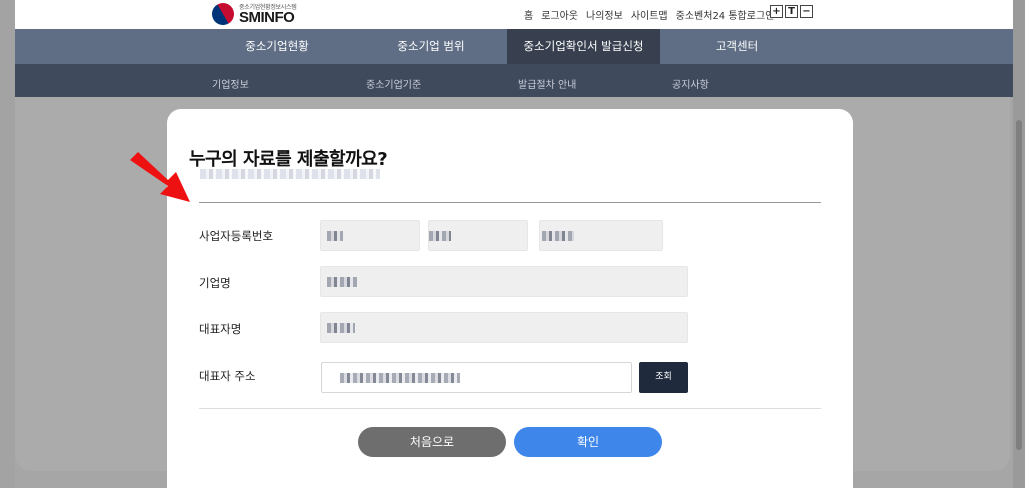 The height and width of the screenshot is (488, 1025). Describe the element at coordinates (236, 236) in the screenshot. I see `biz-number-label: 사업자등록번호` at that location.